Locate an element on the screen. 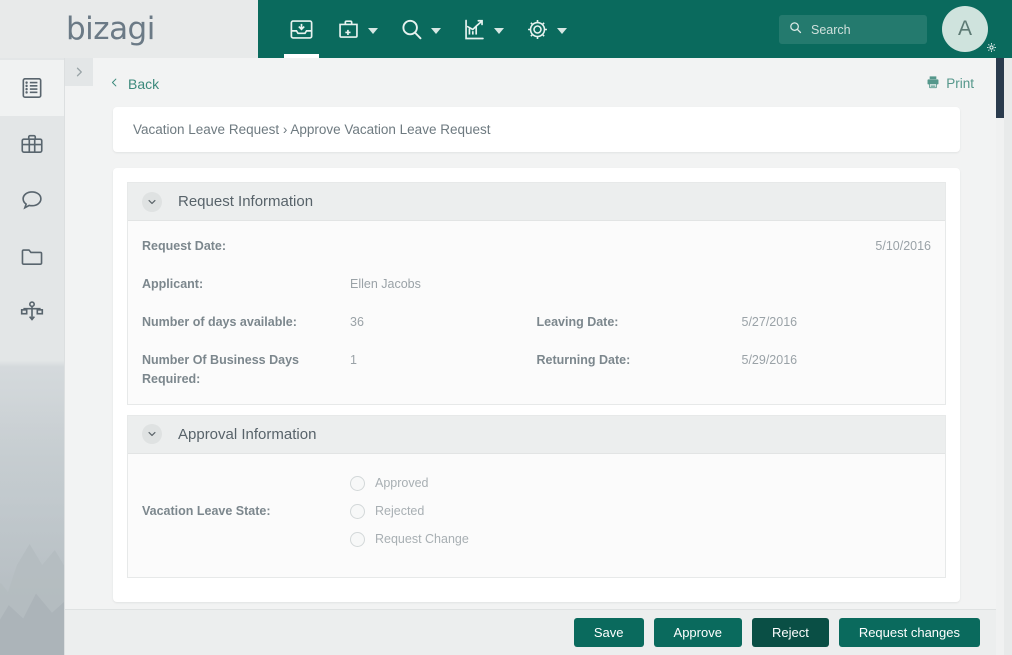  days-available-label: Number of days available: is located at coordinates (219, 322).